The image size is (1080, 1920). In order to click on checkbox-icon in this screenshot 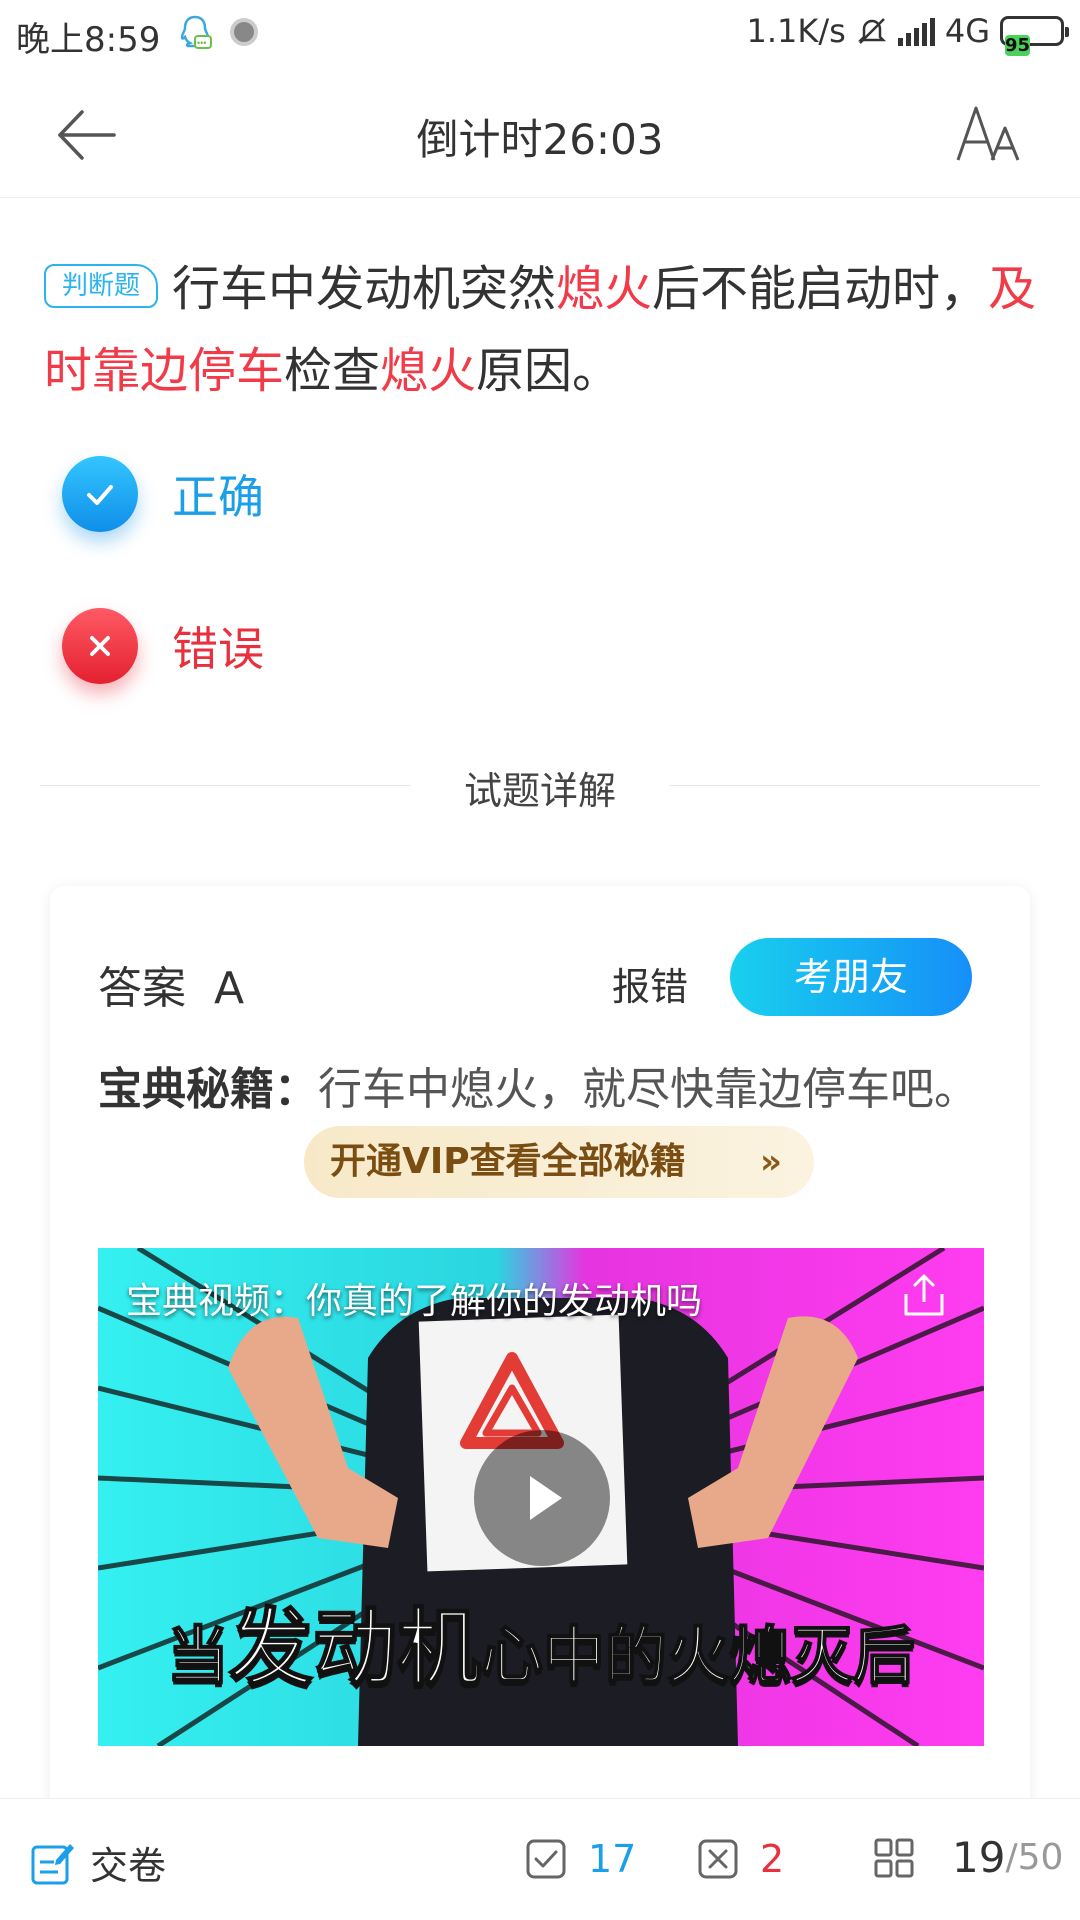, I will do `click(546, 1859)`.